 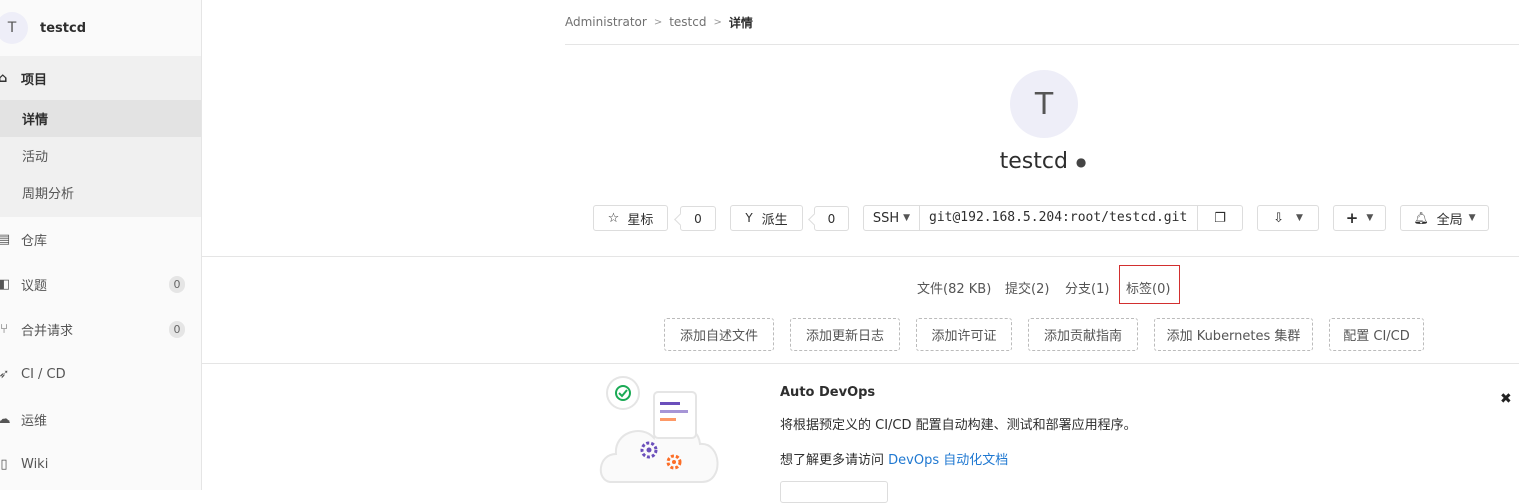 What do you see at coordinates (948, 460) in the screenshot?
I see `devops-docs-link: DevOps 自动化文档` at bounding box center [948, 460].